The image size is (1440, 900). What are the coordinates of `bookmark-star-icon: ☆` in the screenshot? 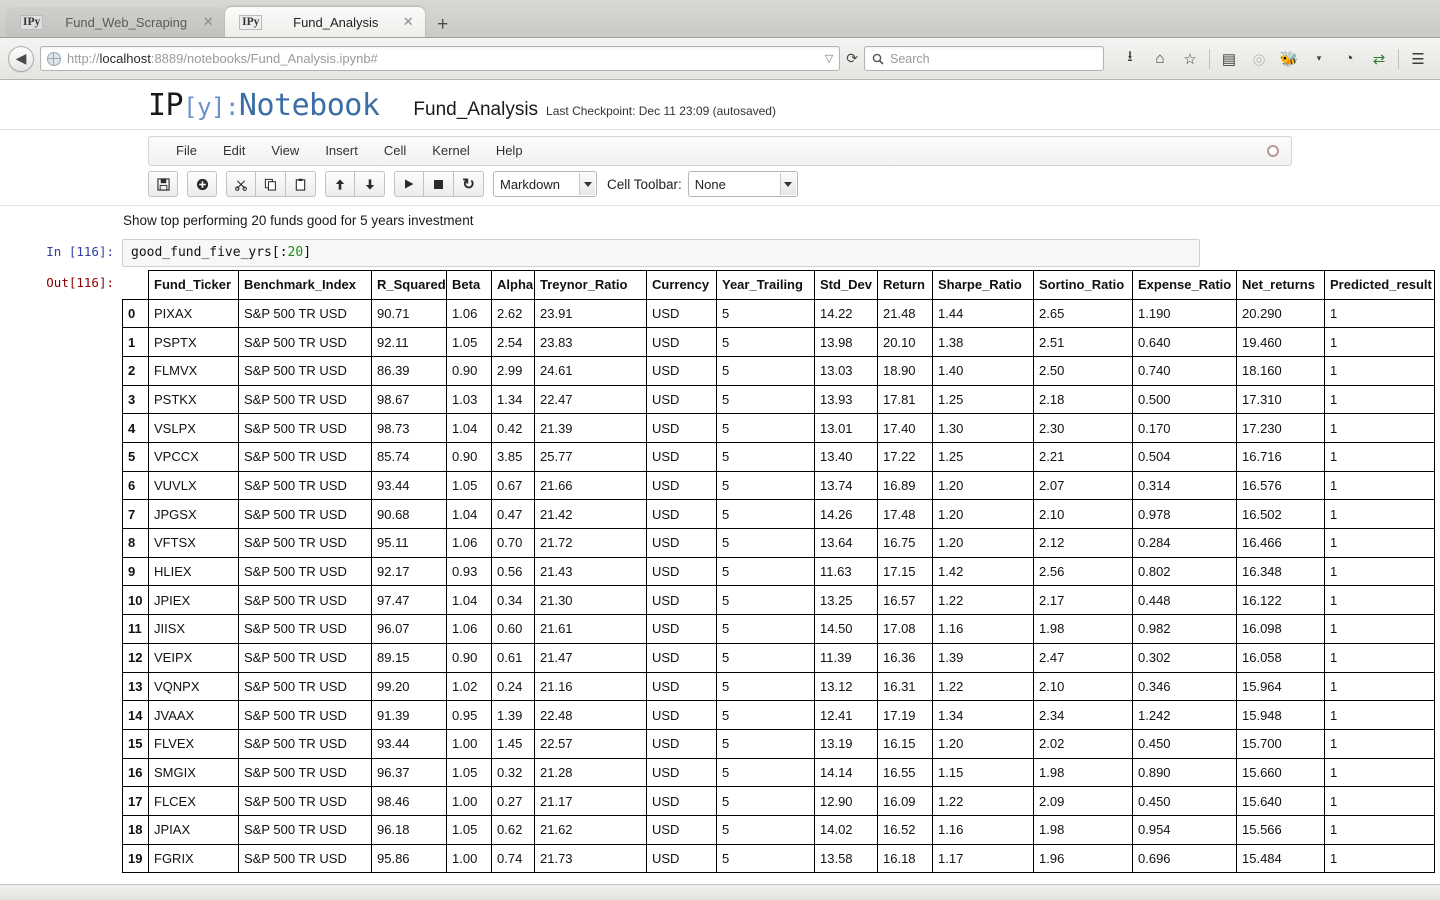 It's located at (1190, 59).